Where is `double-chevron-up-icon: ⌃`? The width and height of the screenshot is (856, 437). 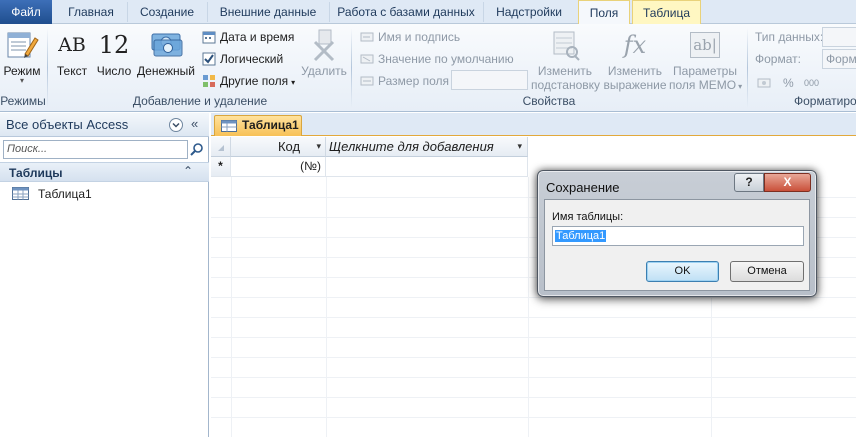 double-chevron-up-icon: ⌃ is located at coordinates (188, 171).